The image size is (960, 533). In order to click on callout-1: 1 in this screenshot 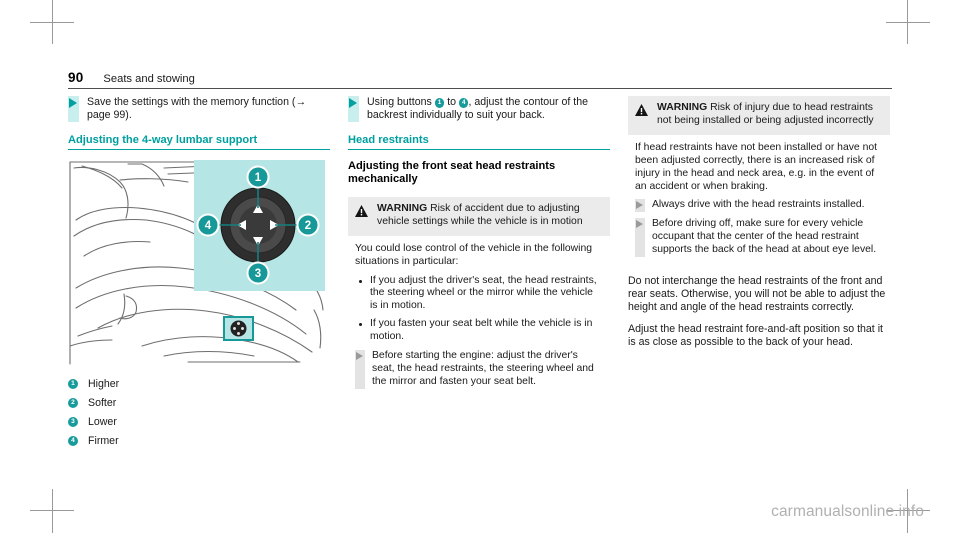, I will do `click(258, 177)`.